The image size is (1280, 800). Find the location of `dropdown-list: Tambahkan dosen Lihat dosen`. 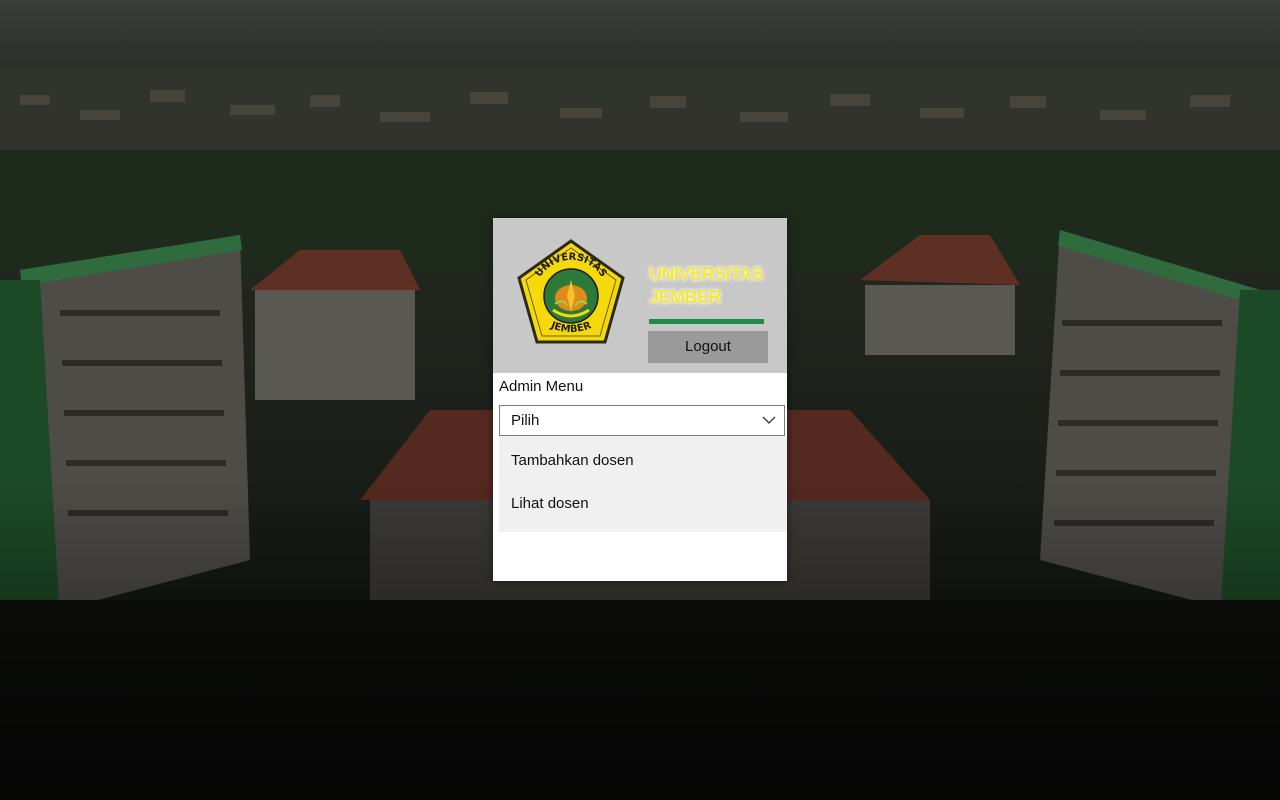

dropdown-list: Tambahkan dosen Lihat dosen is located at coordinates (643, 484).